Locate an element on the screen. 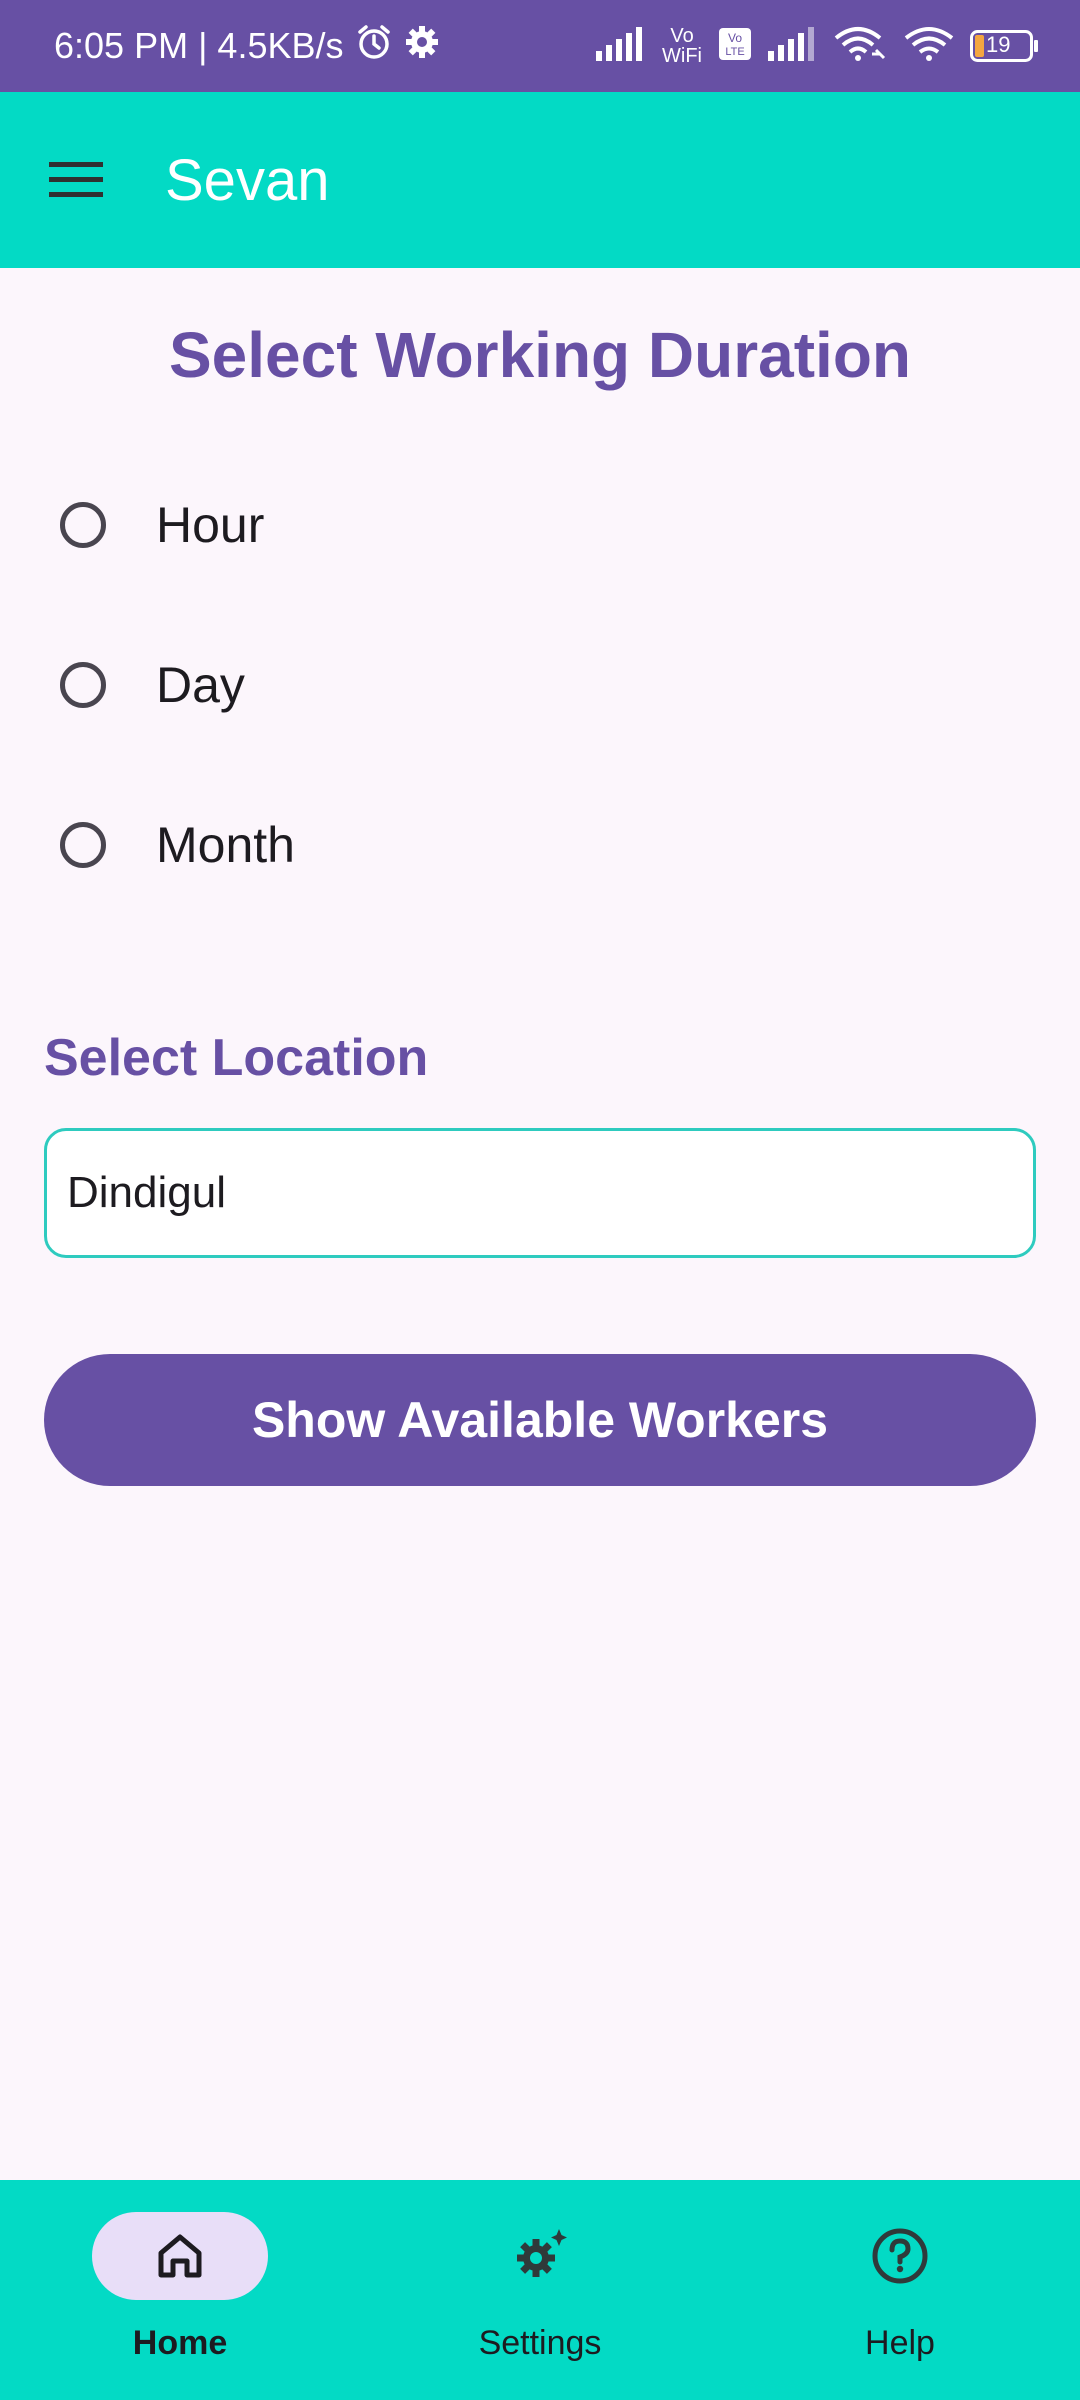 The height and width of the screenshot is (2400, 1080). hamburger-icon is located at coordinates (76, 179).